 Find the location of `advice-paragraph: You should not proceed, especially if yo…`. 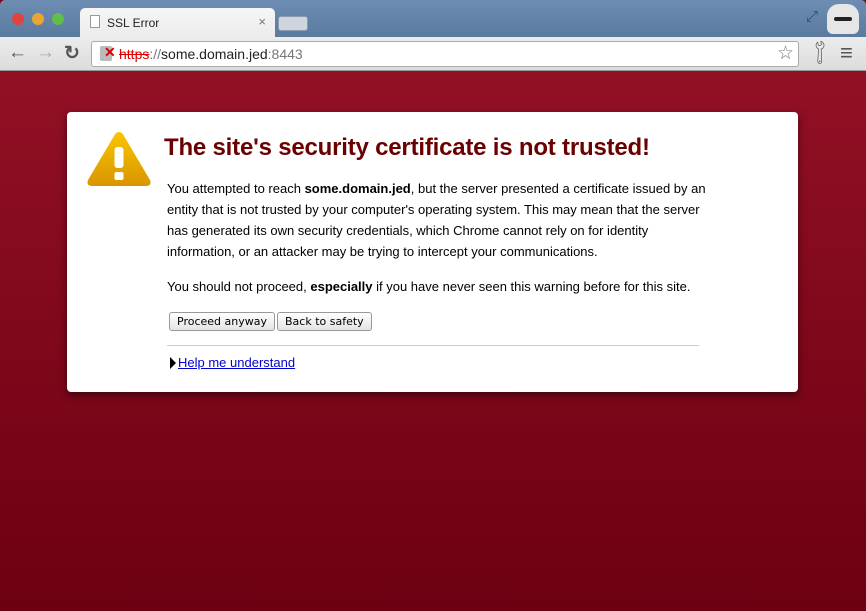

advice-paragraph: You should not proceed, especially if yo… is located at coordinates (437, 286).